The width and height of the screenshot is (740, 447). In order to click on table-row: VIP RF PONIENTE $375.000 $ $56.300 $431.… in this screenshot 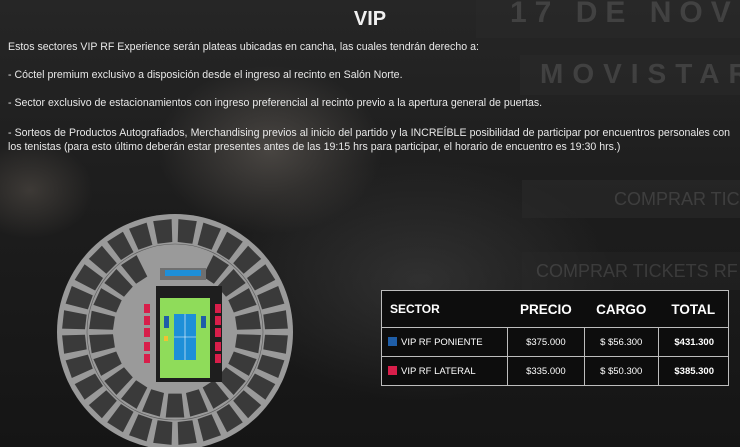, I will do `click(555, 342)`.